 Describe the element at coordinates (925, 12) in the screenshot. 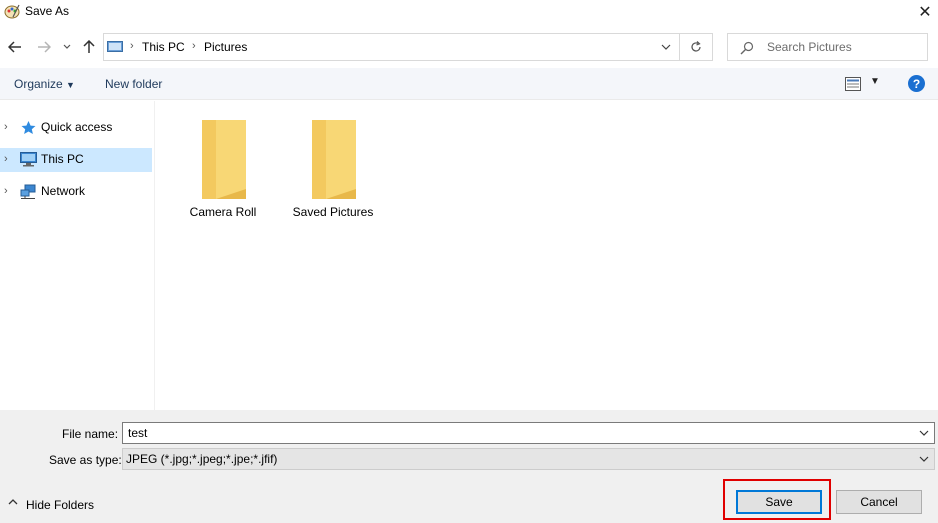

I see `close-icon: ✕` at that location.